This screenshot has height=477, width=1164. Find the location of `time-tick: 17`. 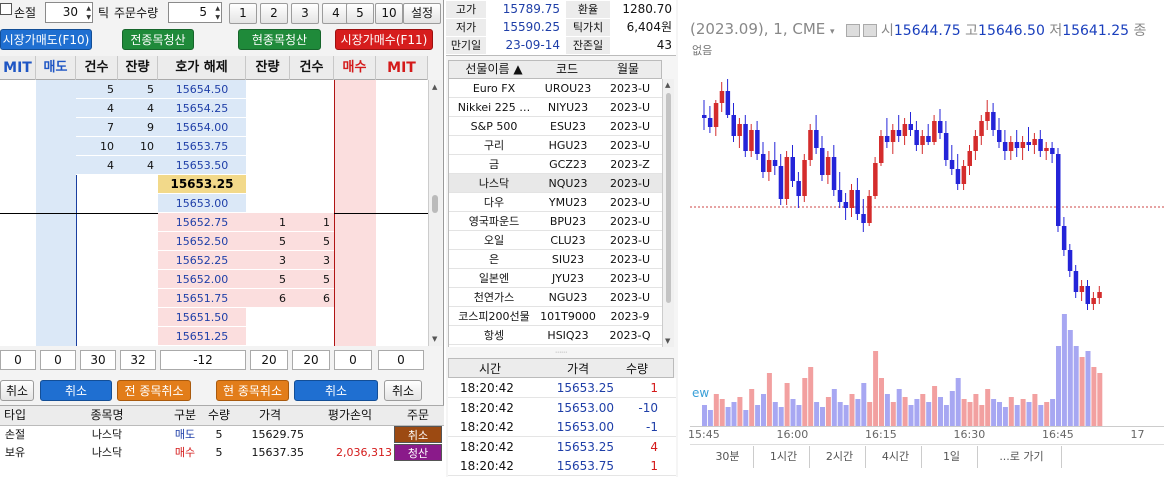

time-tick: 17 is located at coordinates (1137, 434).